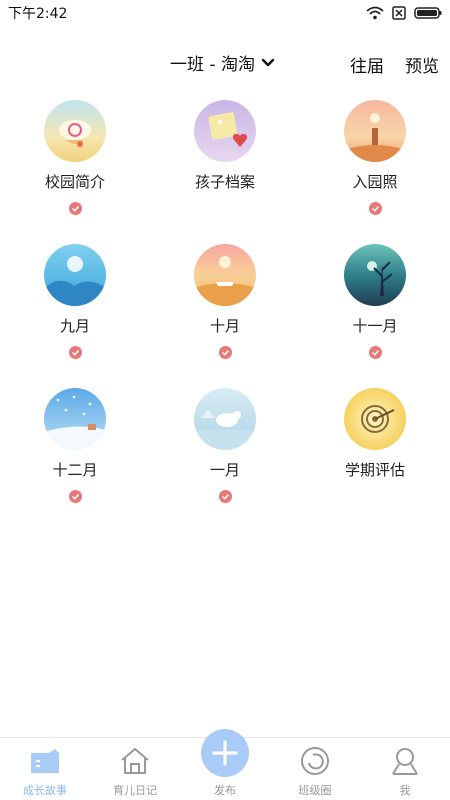 The height and width of the screenshot is (800, 450). I want to click on status-icons, so click(404, 13).